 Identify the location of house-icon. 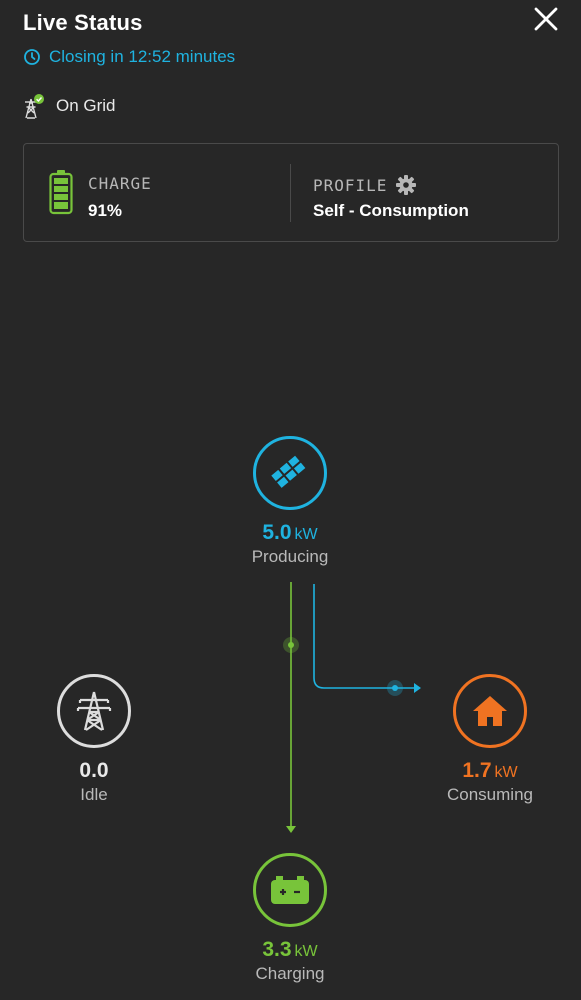
(490, 711).